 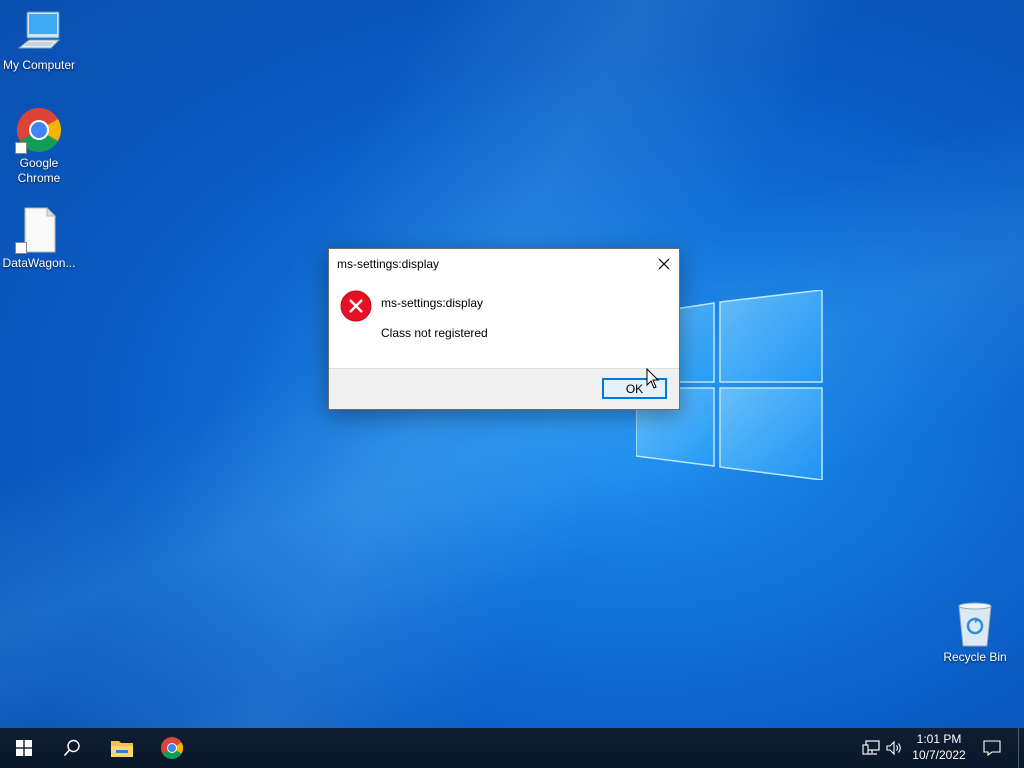 I want to click on dialog-title: ms-settings:display, so click(x=388, y=264).